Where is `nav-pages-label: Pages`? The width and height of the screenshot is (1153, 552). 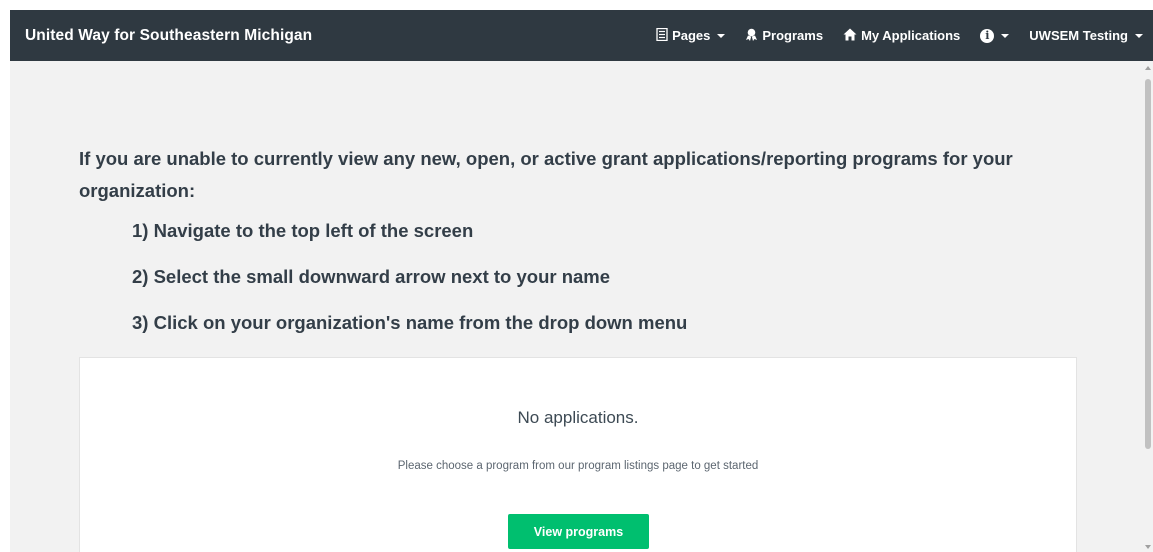
nav-pages-label: Pages is located at coordinates (691, 35).